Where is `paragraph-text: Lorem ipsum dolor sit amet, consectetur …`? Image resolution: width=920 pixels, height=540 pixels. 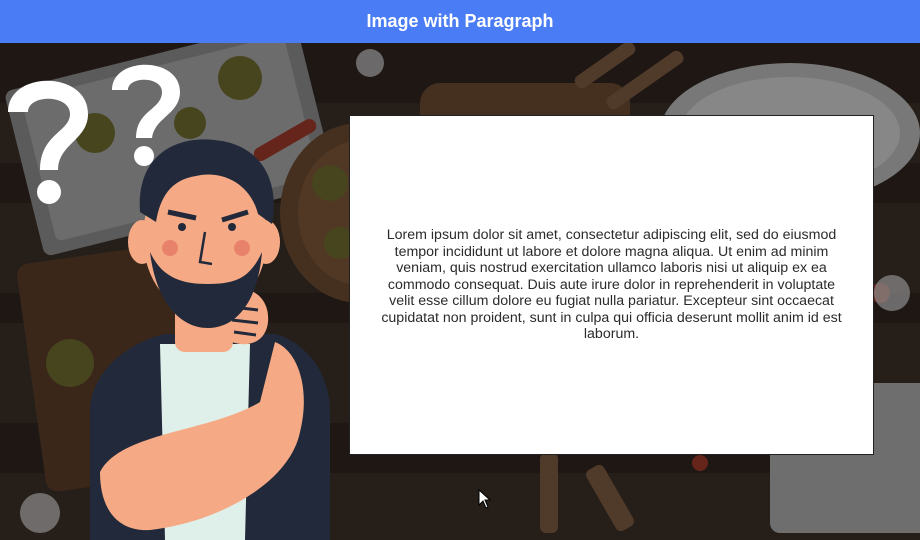
paragraph-text: Lorem ipsum dolor sit amet, consectetur … is located at coordinates (611, 284).